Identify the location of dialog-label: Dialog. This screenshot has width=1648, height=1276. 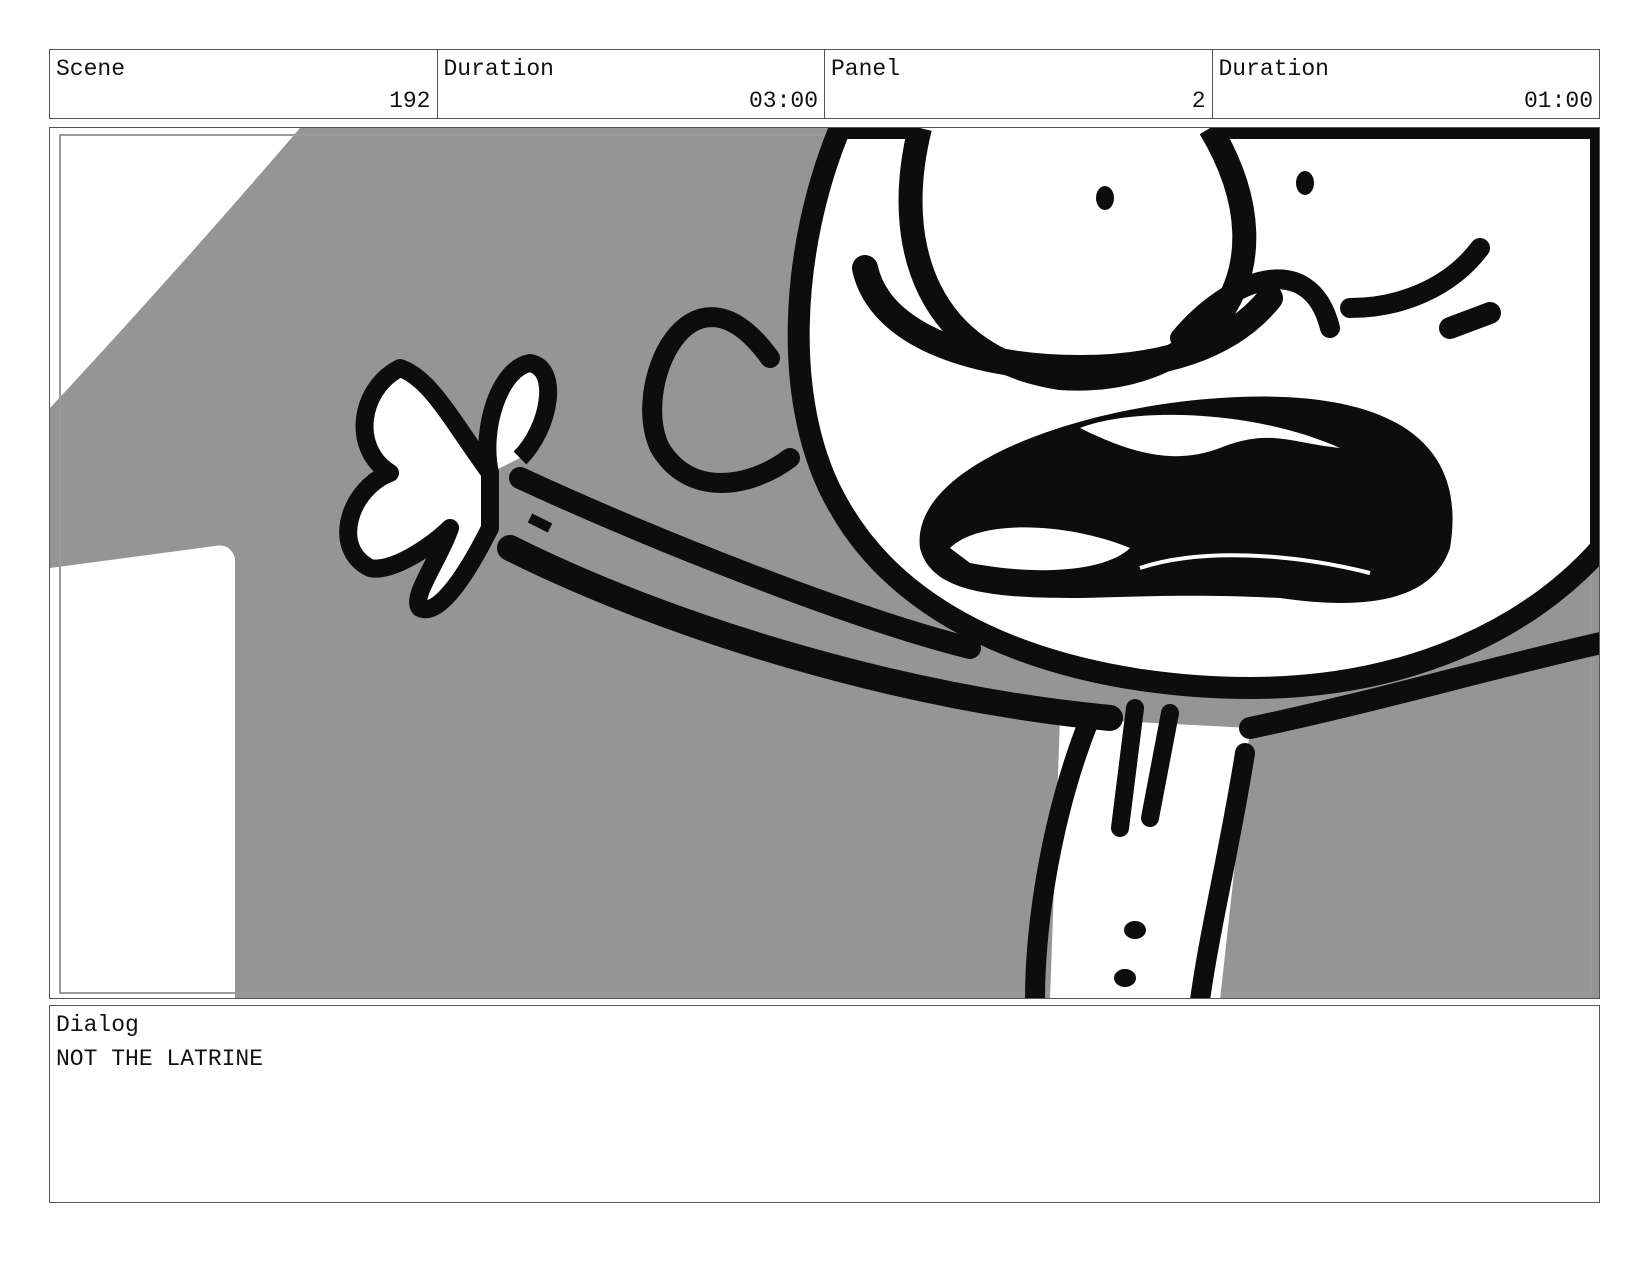
(97, 1025).